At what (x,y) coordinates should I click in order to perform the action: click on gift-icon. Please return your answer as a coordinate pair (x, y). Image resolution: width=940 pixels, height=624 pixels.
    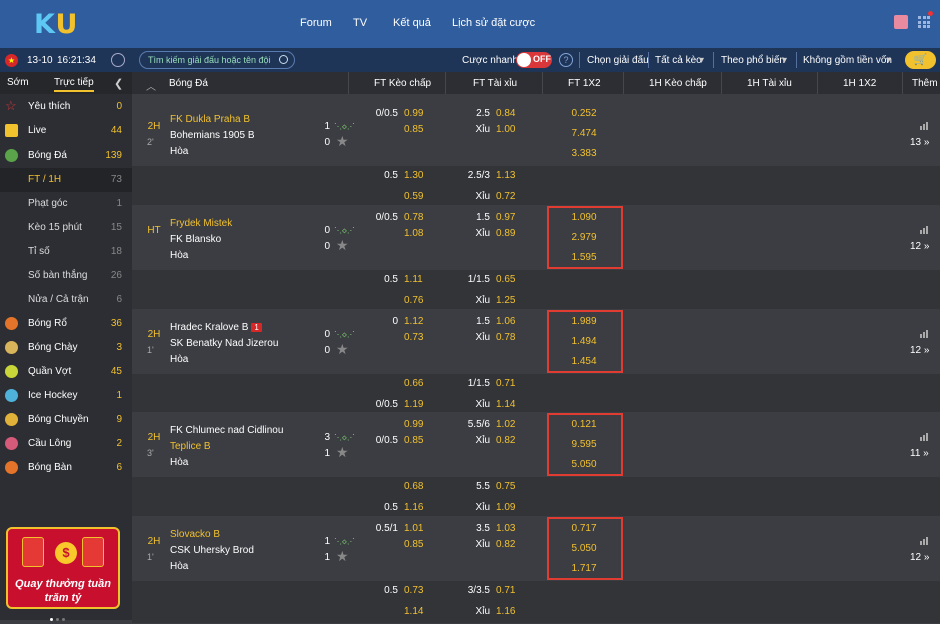
    Looking at the image, I should click on (901, 22).